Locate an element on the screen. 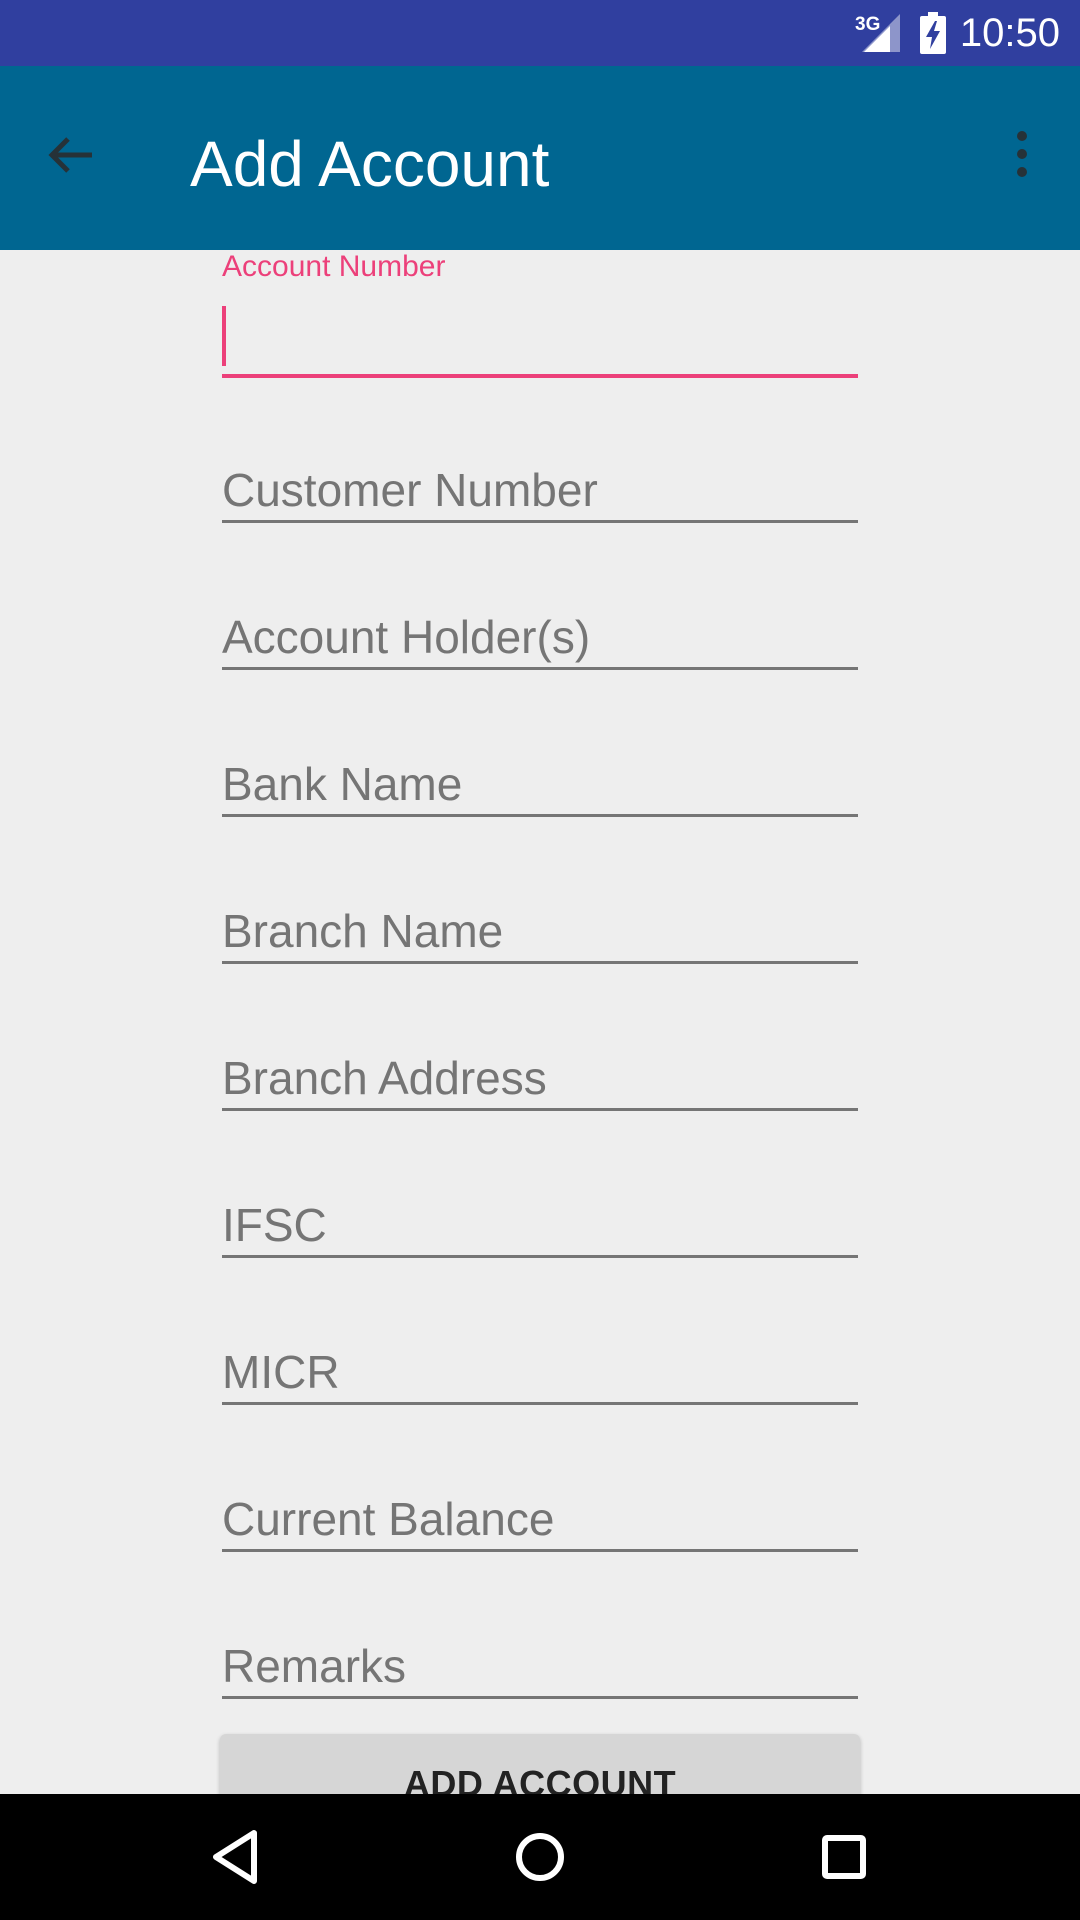  account-holders-input is located at coordinates (540, 637).